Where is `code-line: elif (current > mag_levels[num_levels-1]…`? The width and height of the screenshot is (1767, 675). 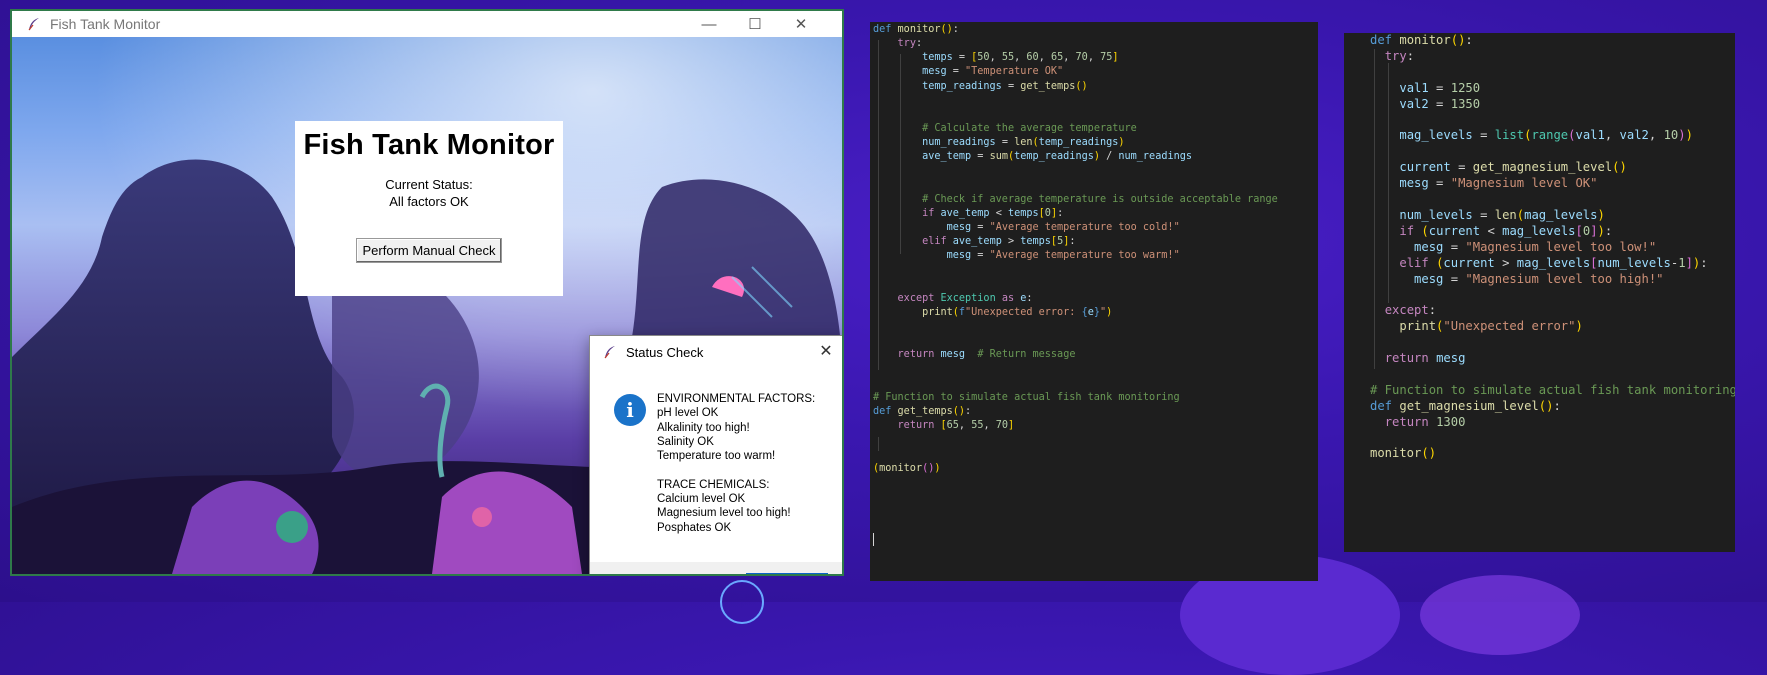
code-line: elif (current > mag_levels[num_levels-1]… is located at coordinates (1539, 262).